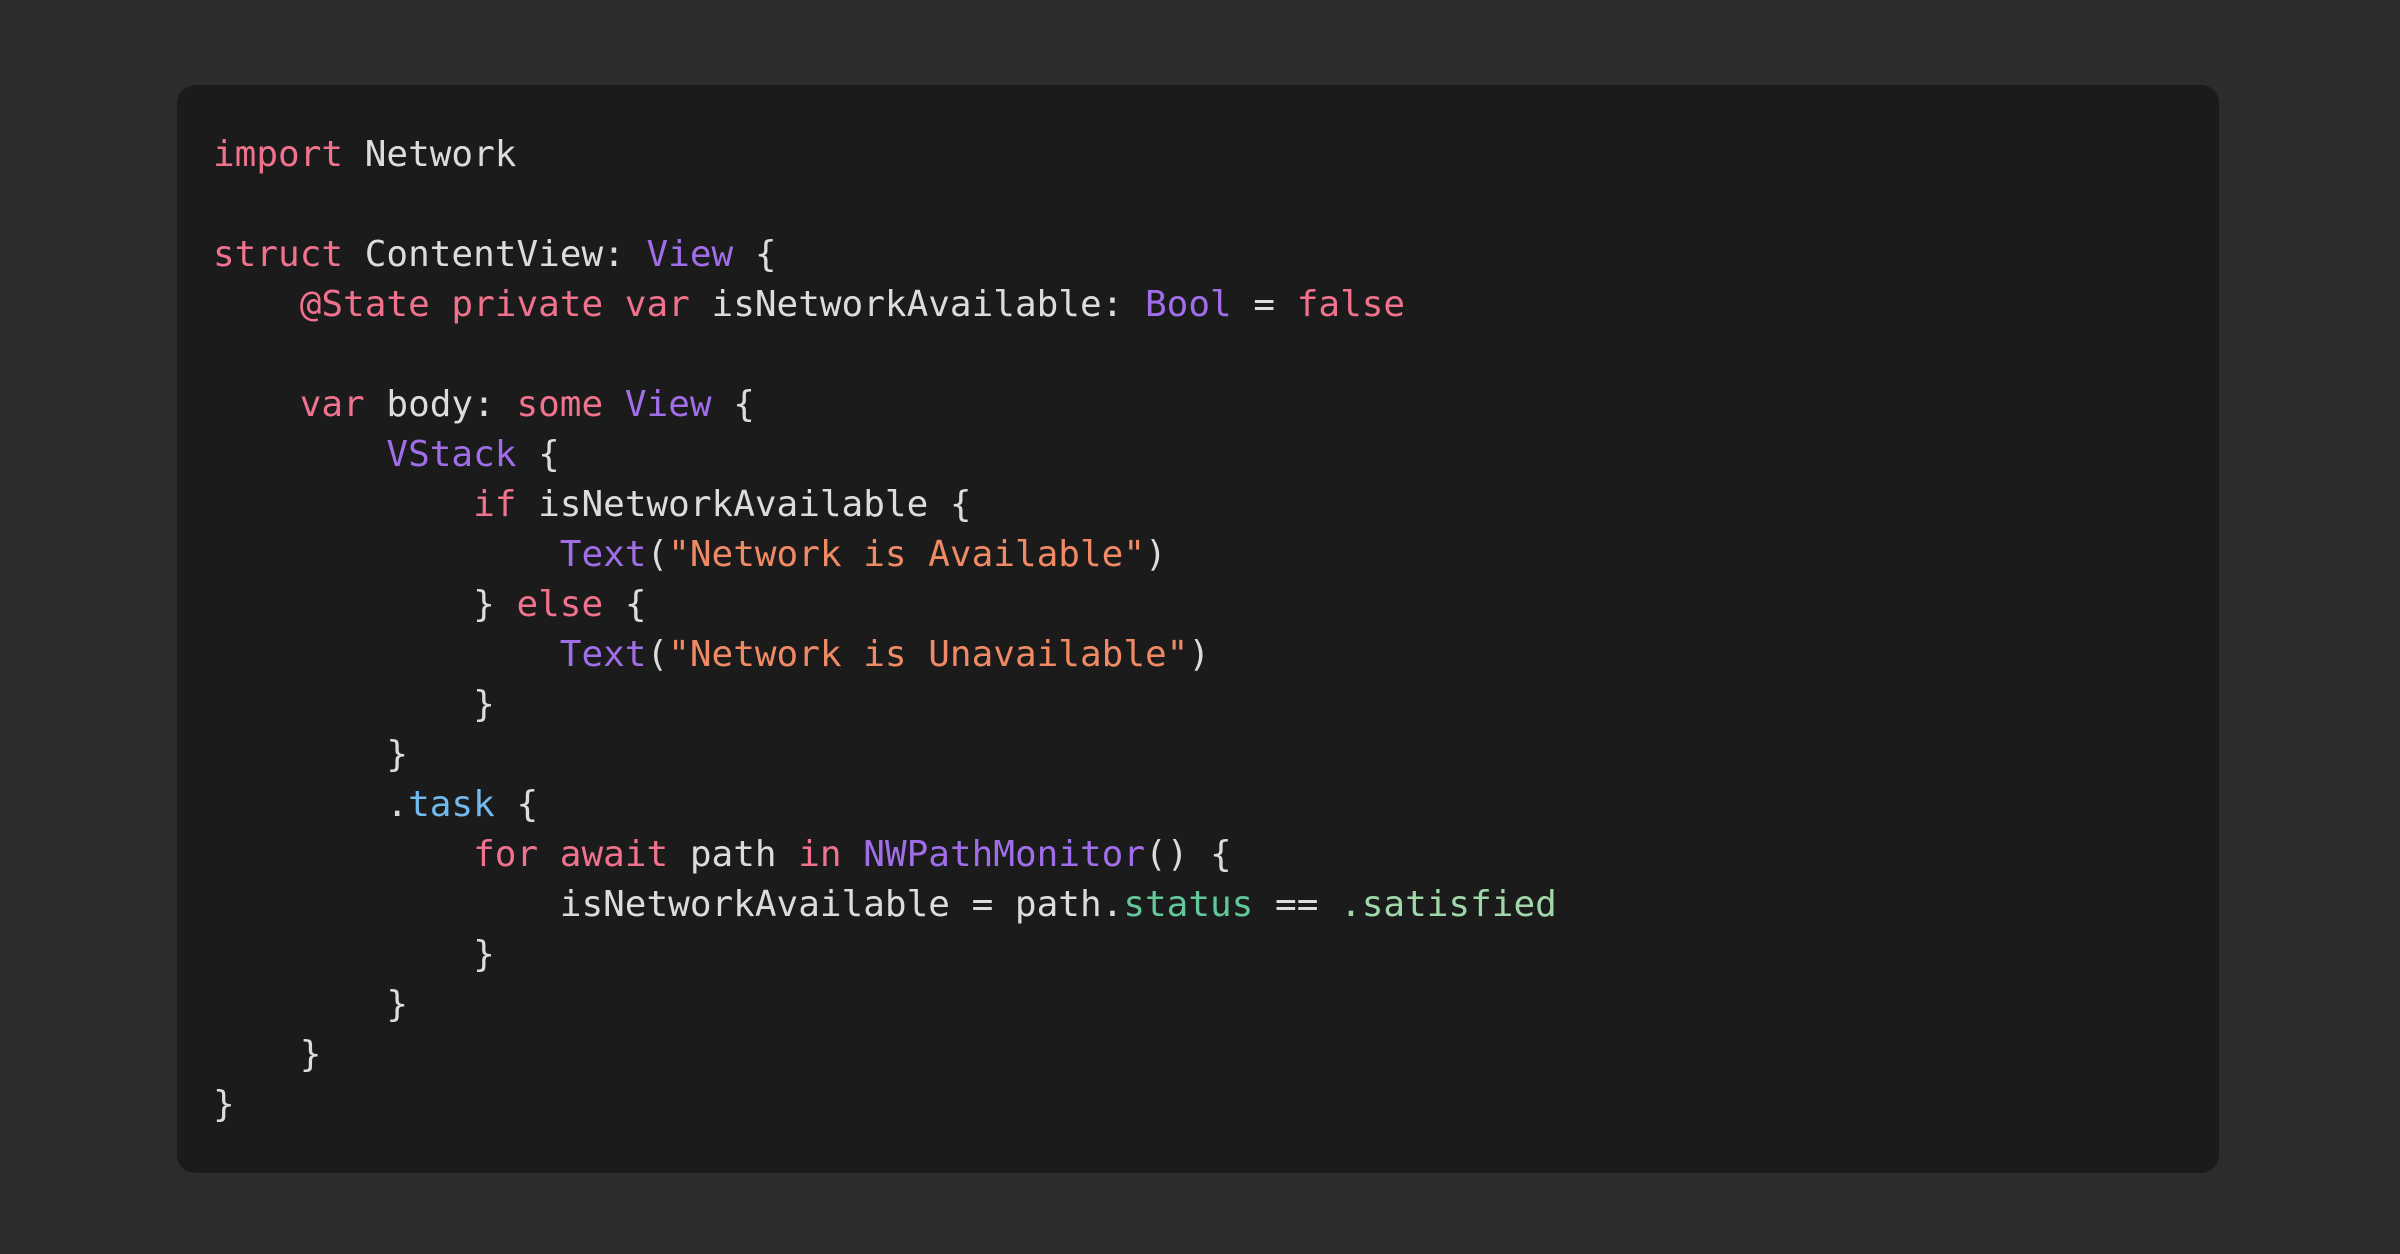 Image resolution: width=2400 pixels, height=1254 pixels. Describe the element at coordinates (494, 304) in the screenshot. I see `keyword-token: @State private var` at that location.